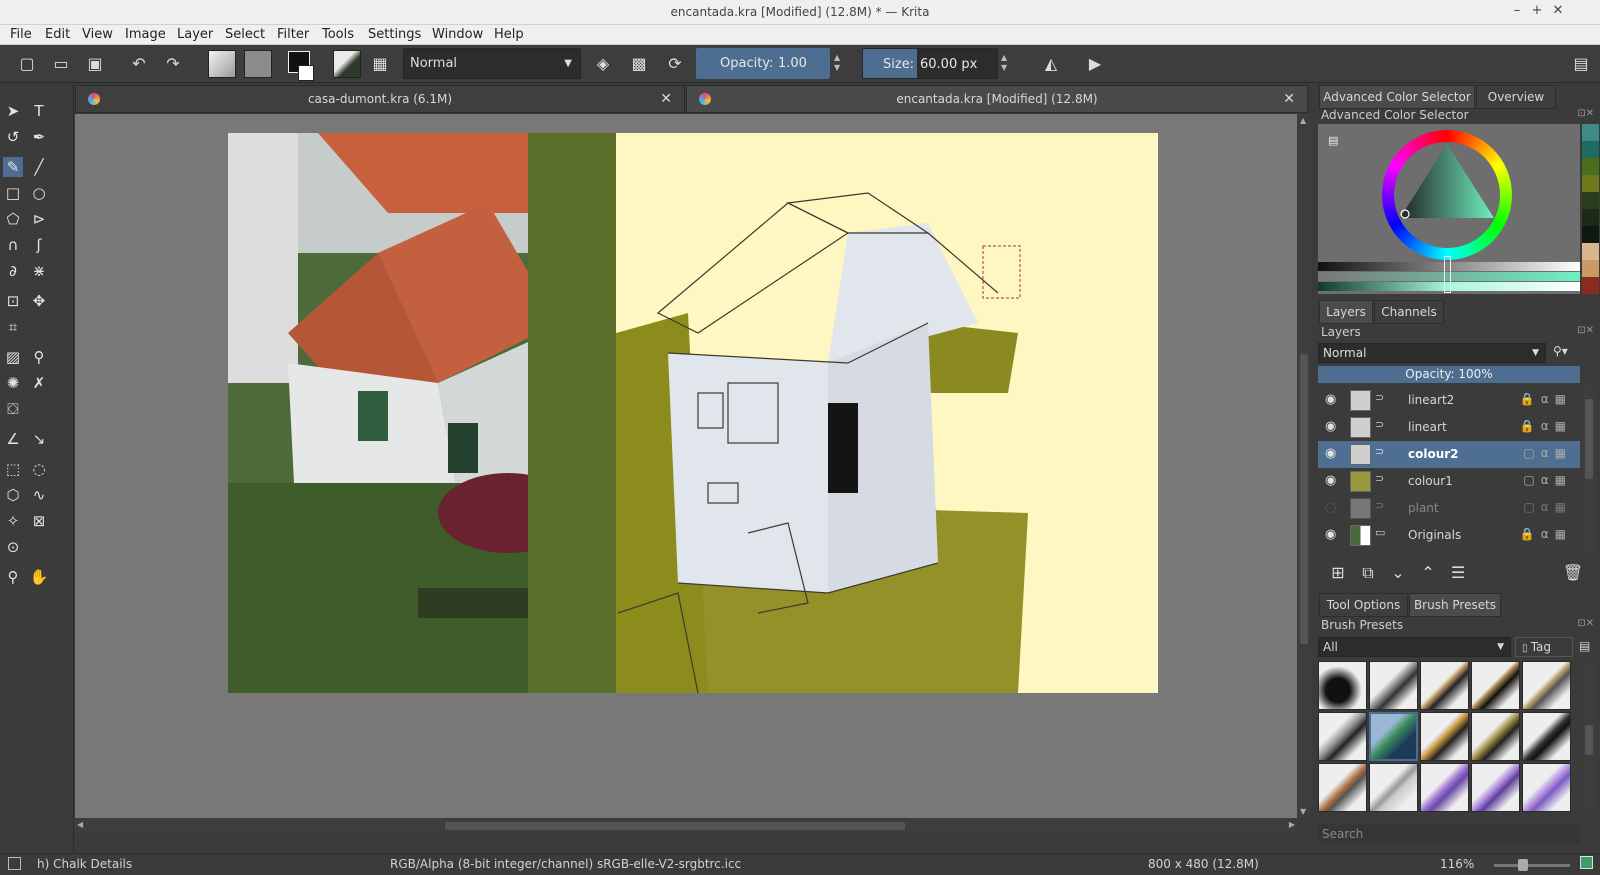  I want to click on new-document-icon: ▢, so click(27, 64).